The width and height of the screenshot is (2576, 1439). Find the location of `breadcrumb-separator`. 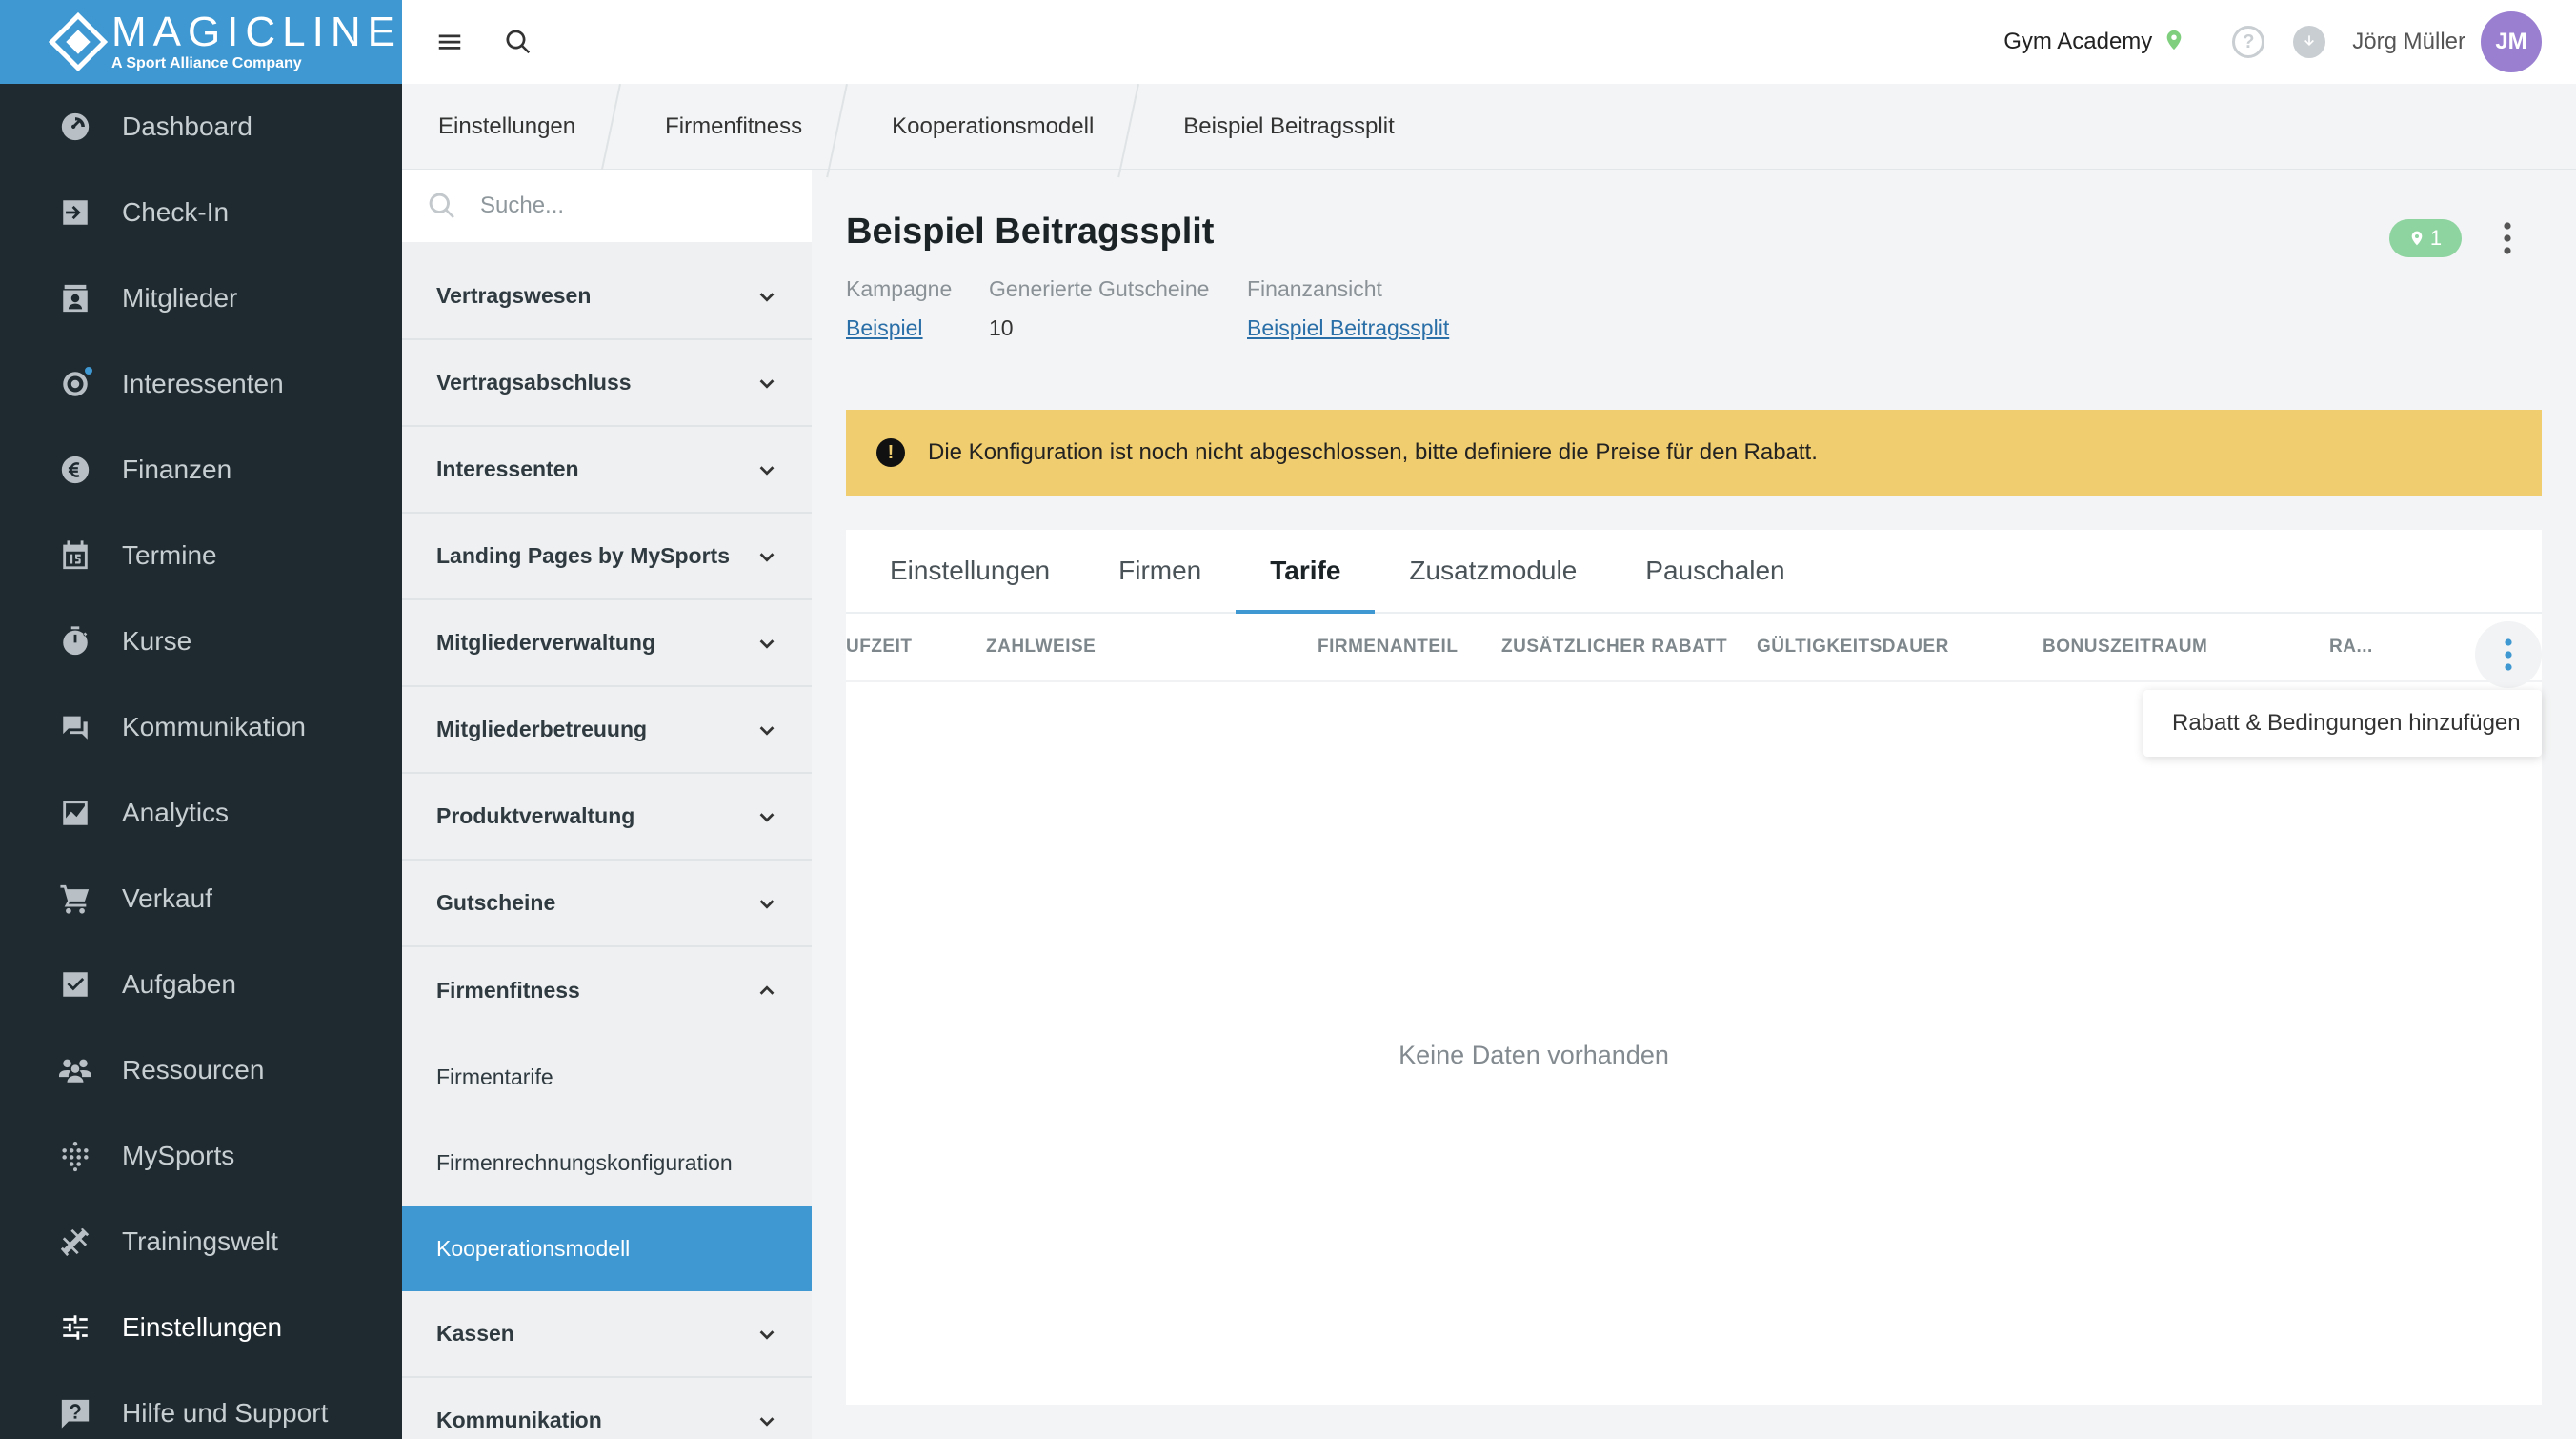

breadcrumb-separator is located at coordinates (621, 127).